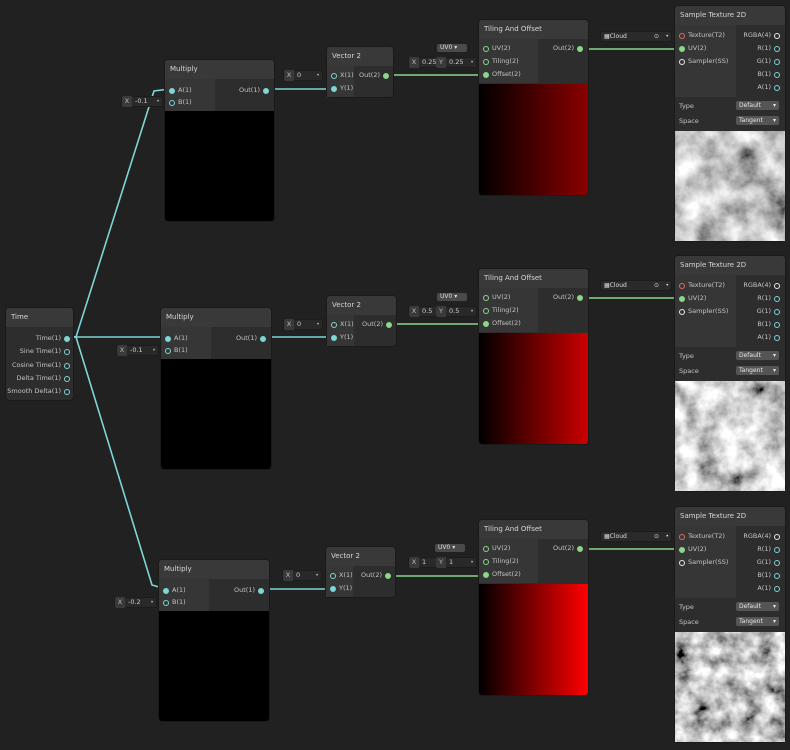 The width and height of the screenshot is (790, 750). I want to click on vector2-1-x-field: X 0 •, so click(303, 75).